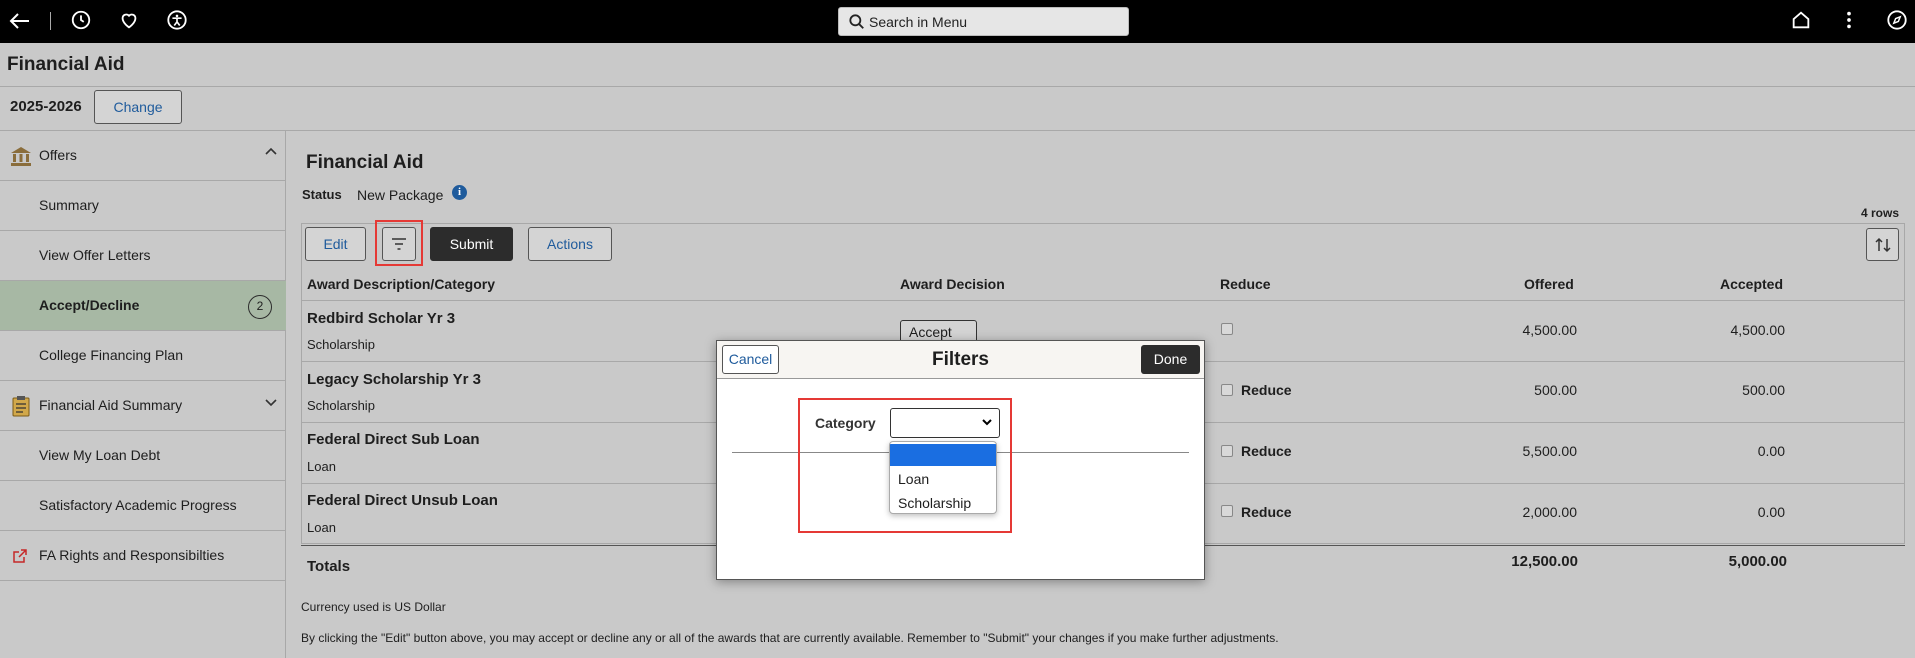 Image resolution: width=1915 pixels, height=658 pixels. What do you see at coordinates (58, 155) in the screenshot?
I see `sidebar-item-label: Offers` at bounding box center [58, 155].